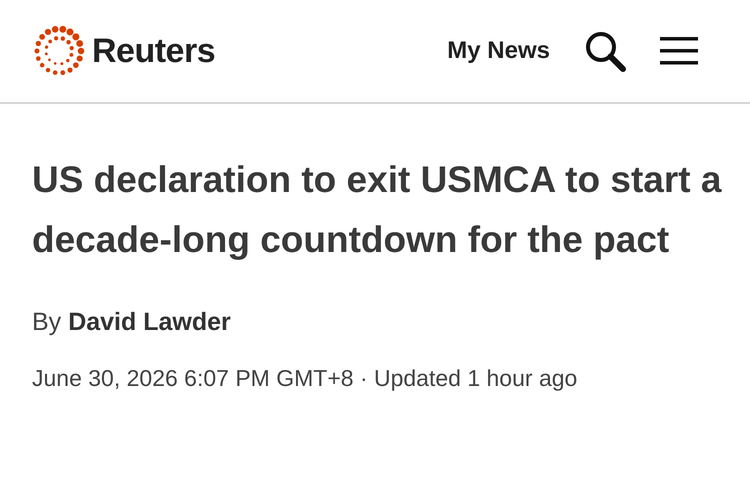 The height and width of the screenshot is (482, 750). I want to click on menu-icon, so click(679, 51).